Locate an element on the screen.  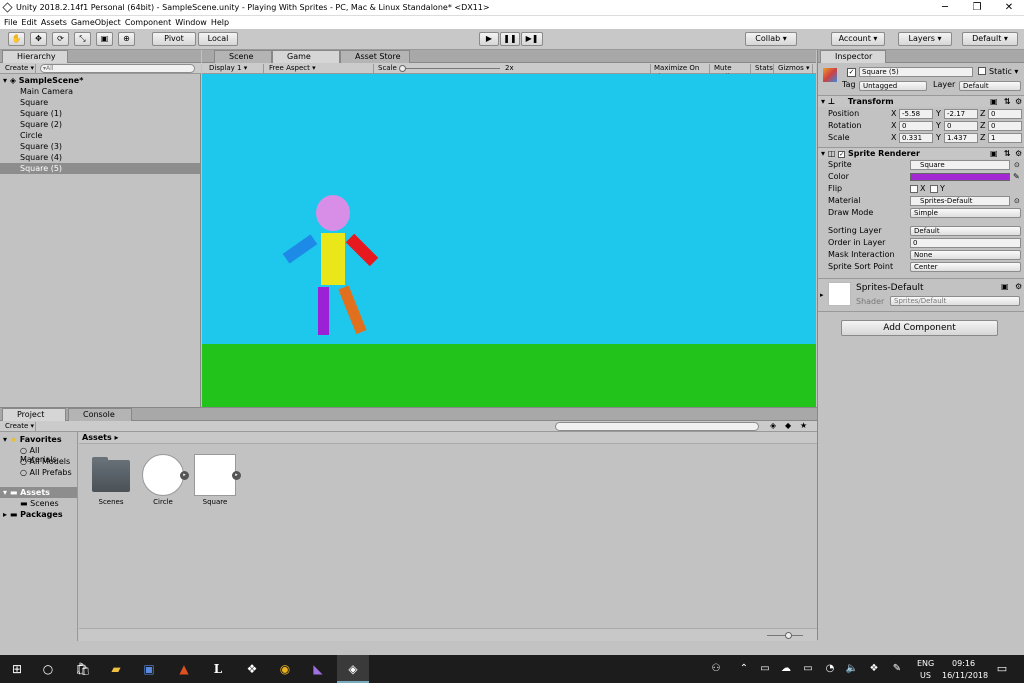
sprite-renderer-header: ▾ ◫ ✓ Sprite Renderer ▣ ⇅ ⚙ is located at coordinates (921, 153).